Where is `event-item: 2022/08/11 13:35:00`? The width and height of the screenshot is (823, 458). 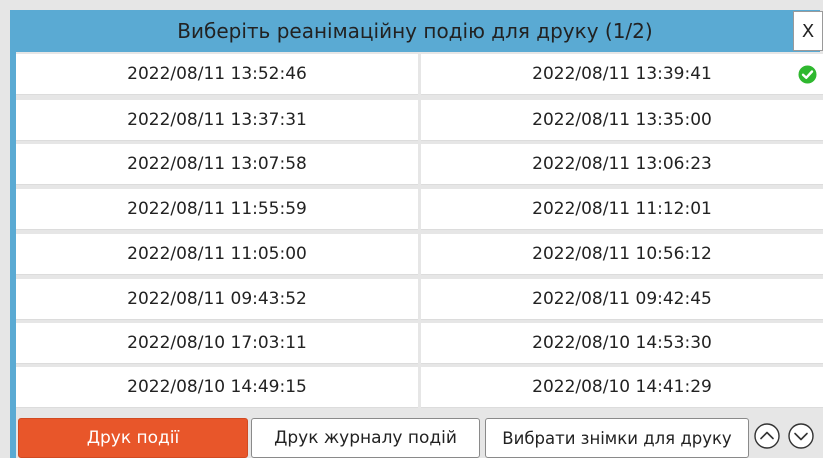 event-item: 2022/08/11 13:35:00 is located at coordinates (622, 120).